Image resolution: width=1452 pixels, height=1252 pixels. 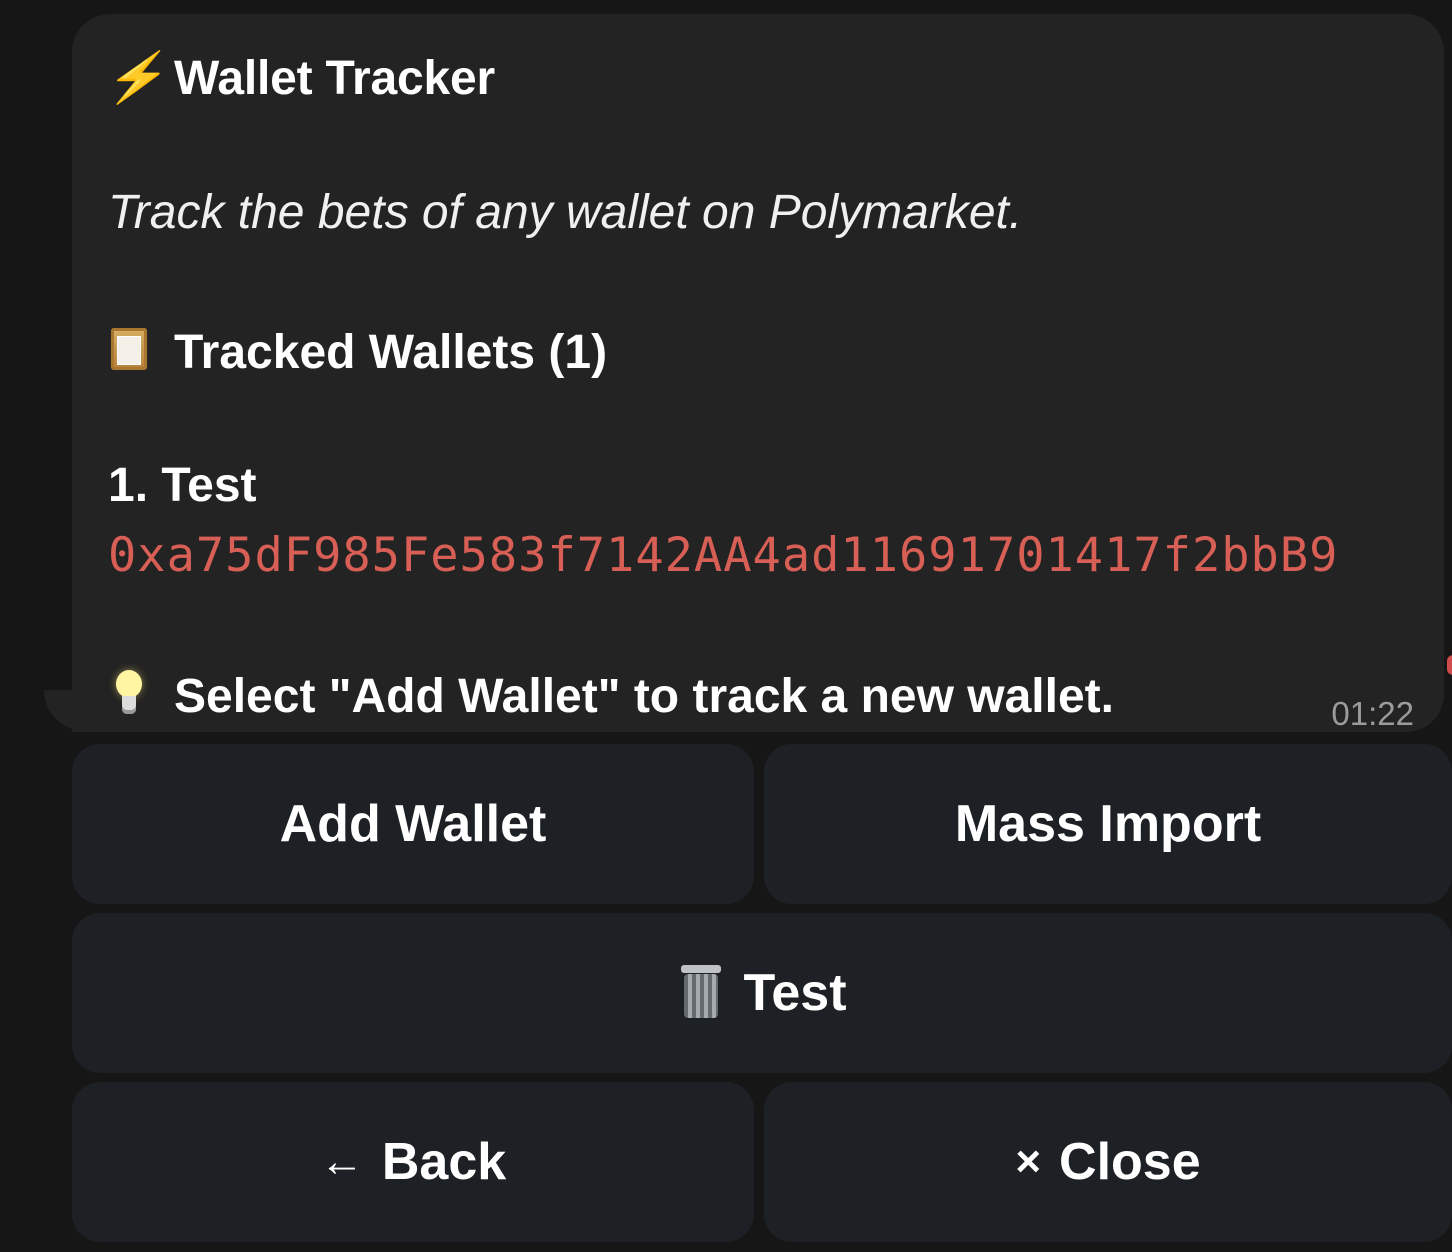 I want to click on close-icon: ×, so click(x=1028, y=1161).